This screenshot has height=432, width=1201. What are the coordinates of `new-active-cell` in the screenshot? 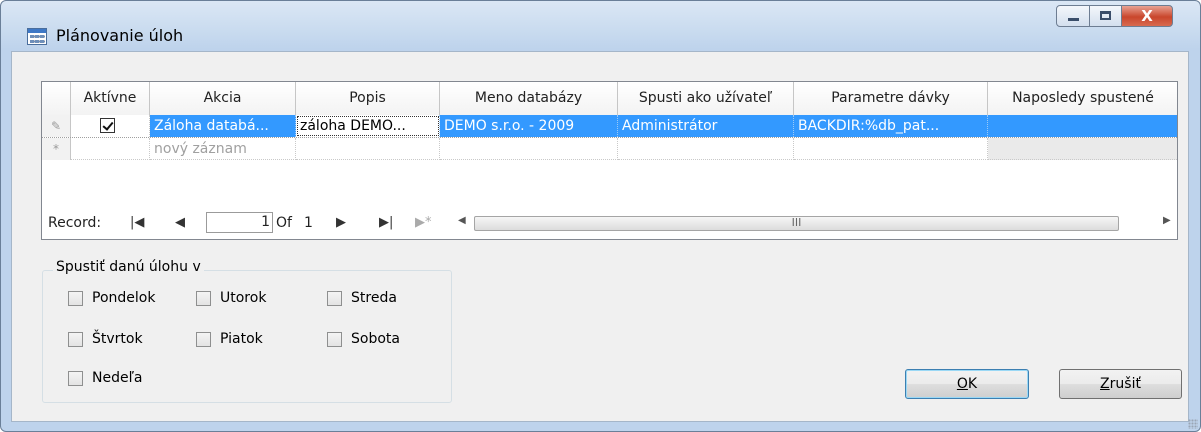 It's located at (110, 149).